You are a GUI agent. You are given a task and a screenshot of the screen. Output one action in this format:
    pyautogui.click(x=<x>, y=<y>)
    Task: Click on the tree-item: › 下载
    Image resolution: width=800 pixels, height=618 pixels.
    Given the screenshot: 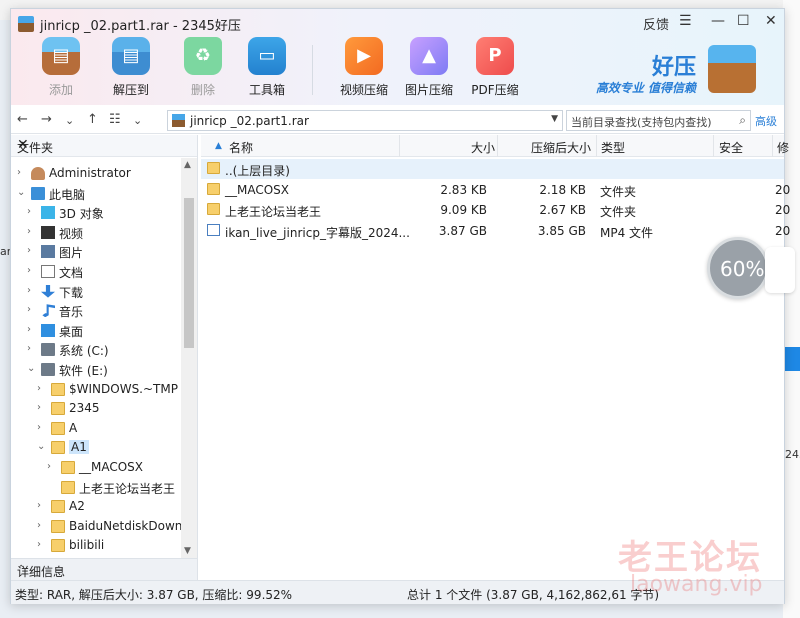 What is the action you would take?
    pyautogui.click(x=96, y=291)
    